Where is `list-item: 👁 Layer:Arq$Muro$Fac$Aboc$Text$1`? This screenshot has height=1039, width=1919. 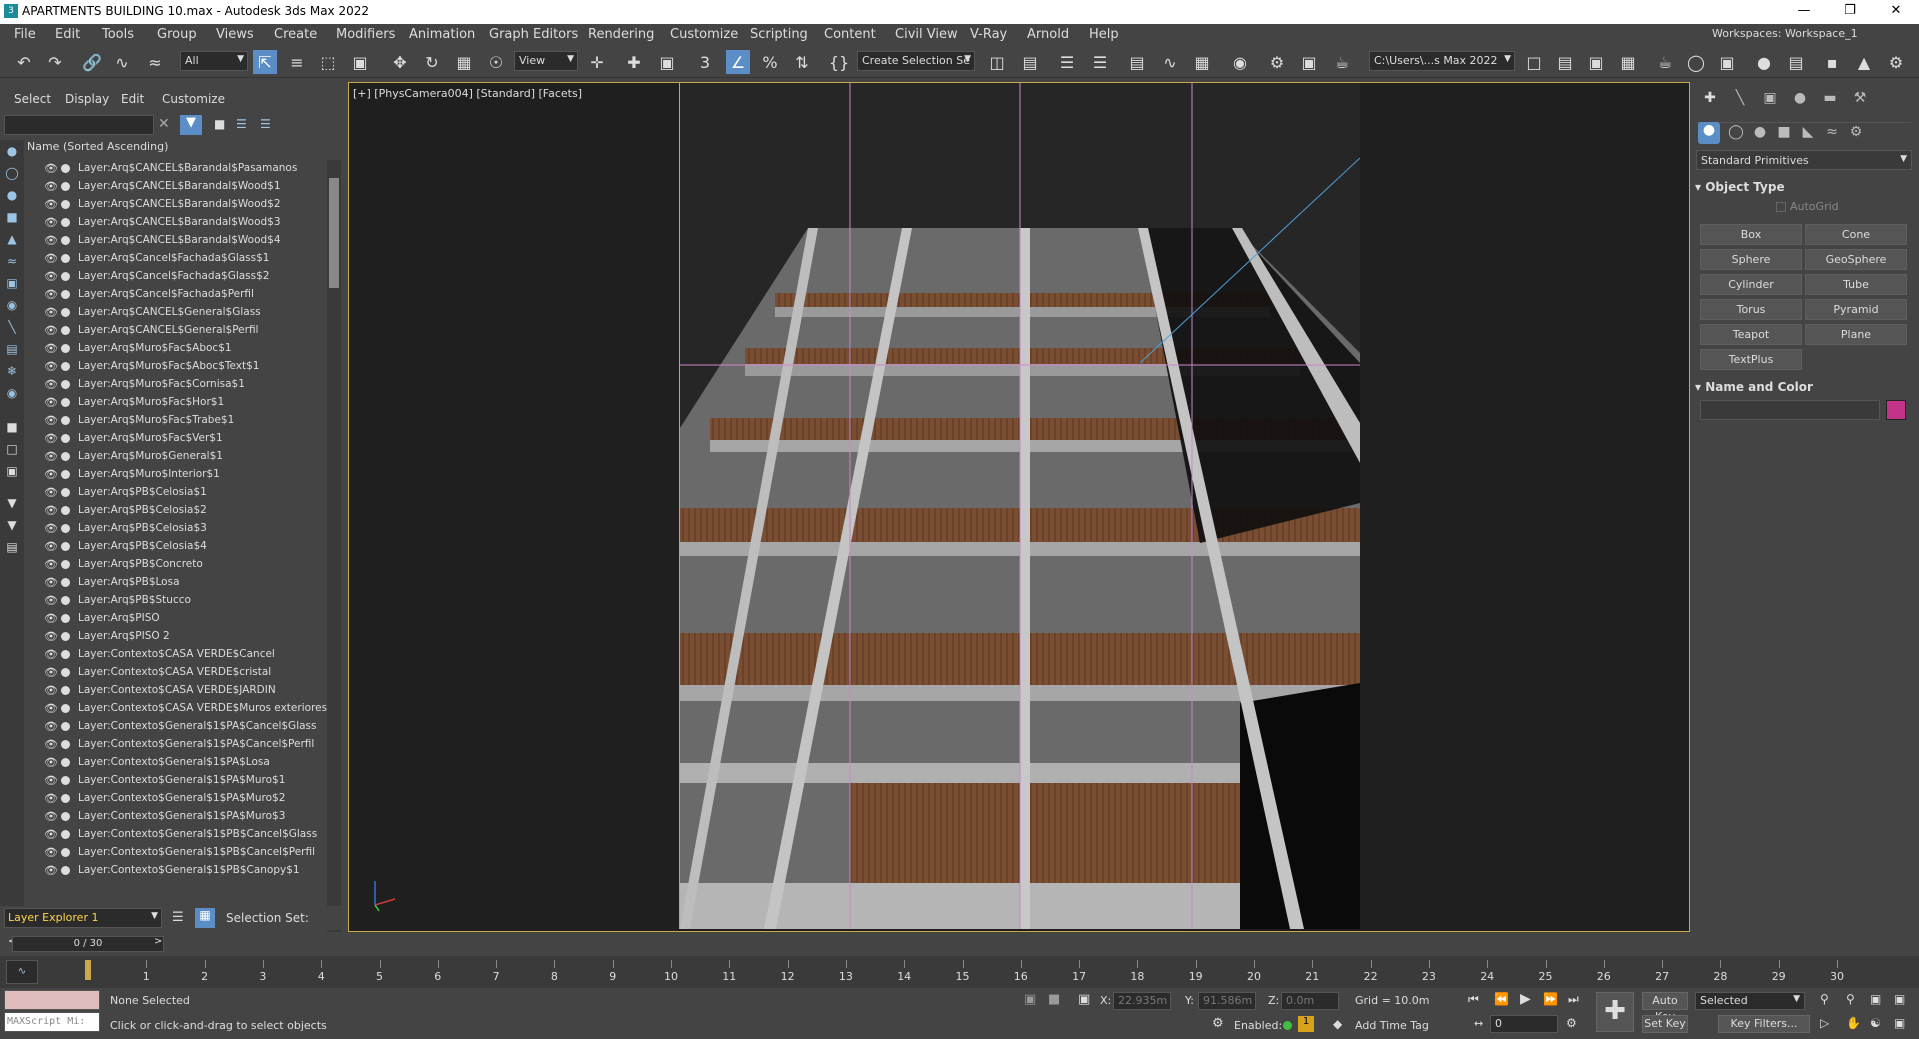 list-item: 👁 Layer:Arq$Muro$Fac$Aboc$Text$1 is located at coordinates (174, 367).